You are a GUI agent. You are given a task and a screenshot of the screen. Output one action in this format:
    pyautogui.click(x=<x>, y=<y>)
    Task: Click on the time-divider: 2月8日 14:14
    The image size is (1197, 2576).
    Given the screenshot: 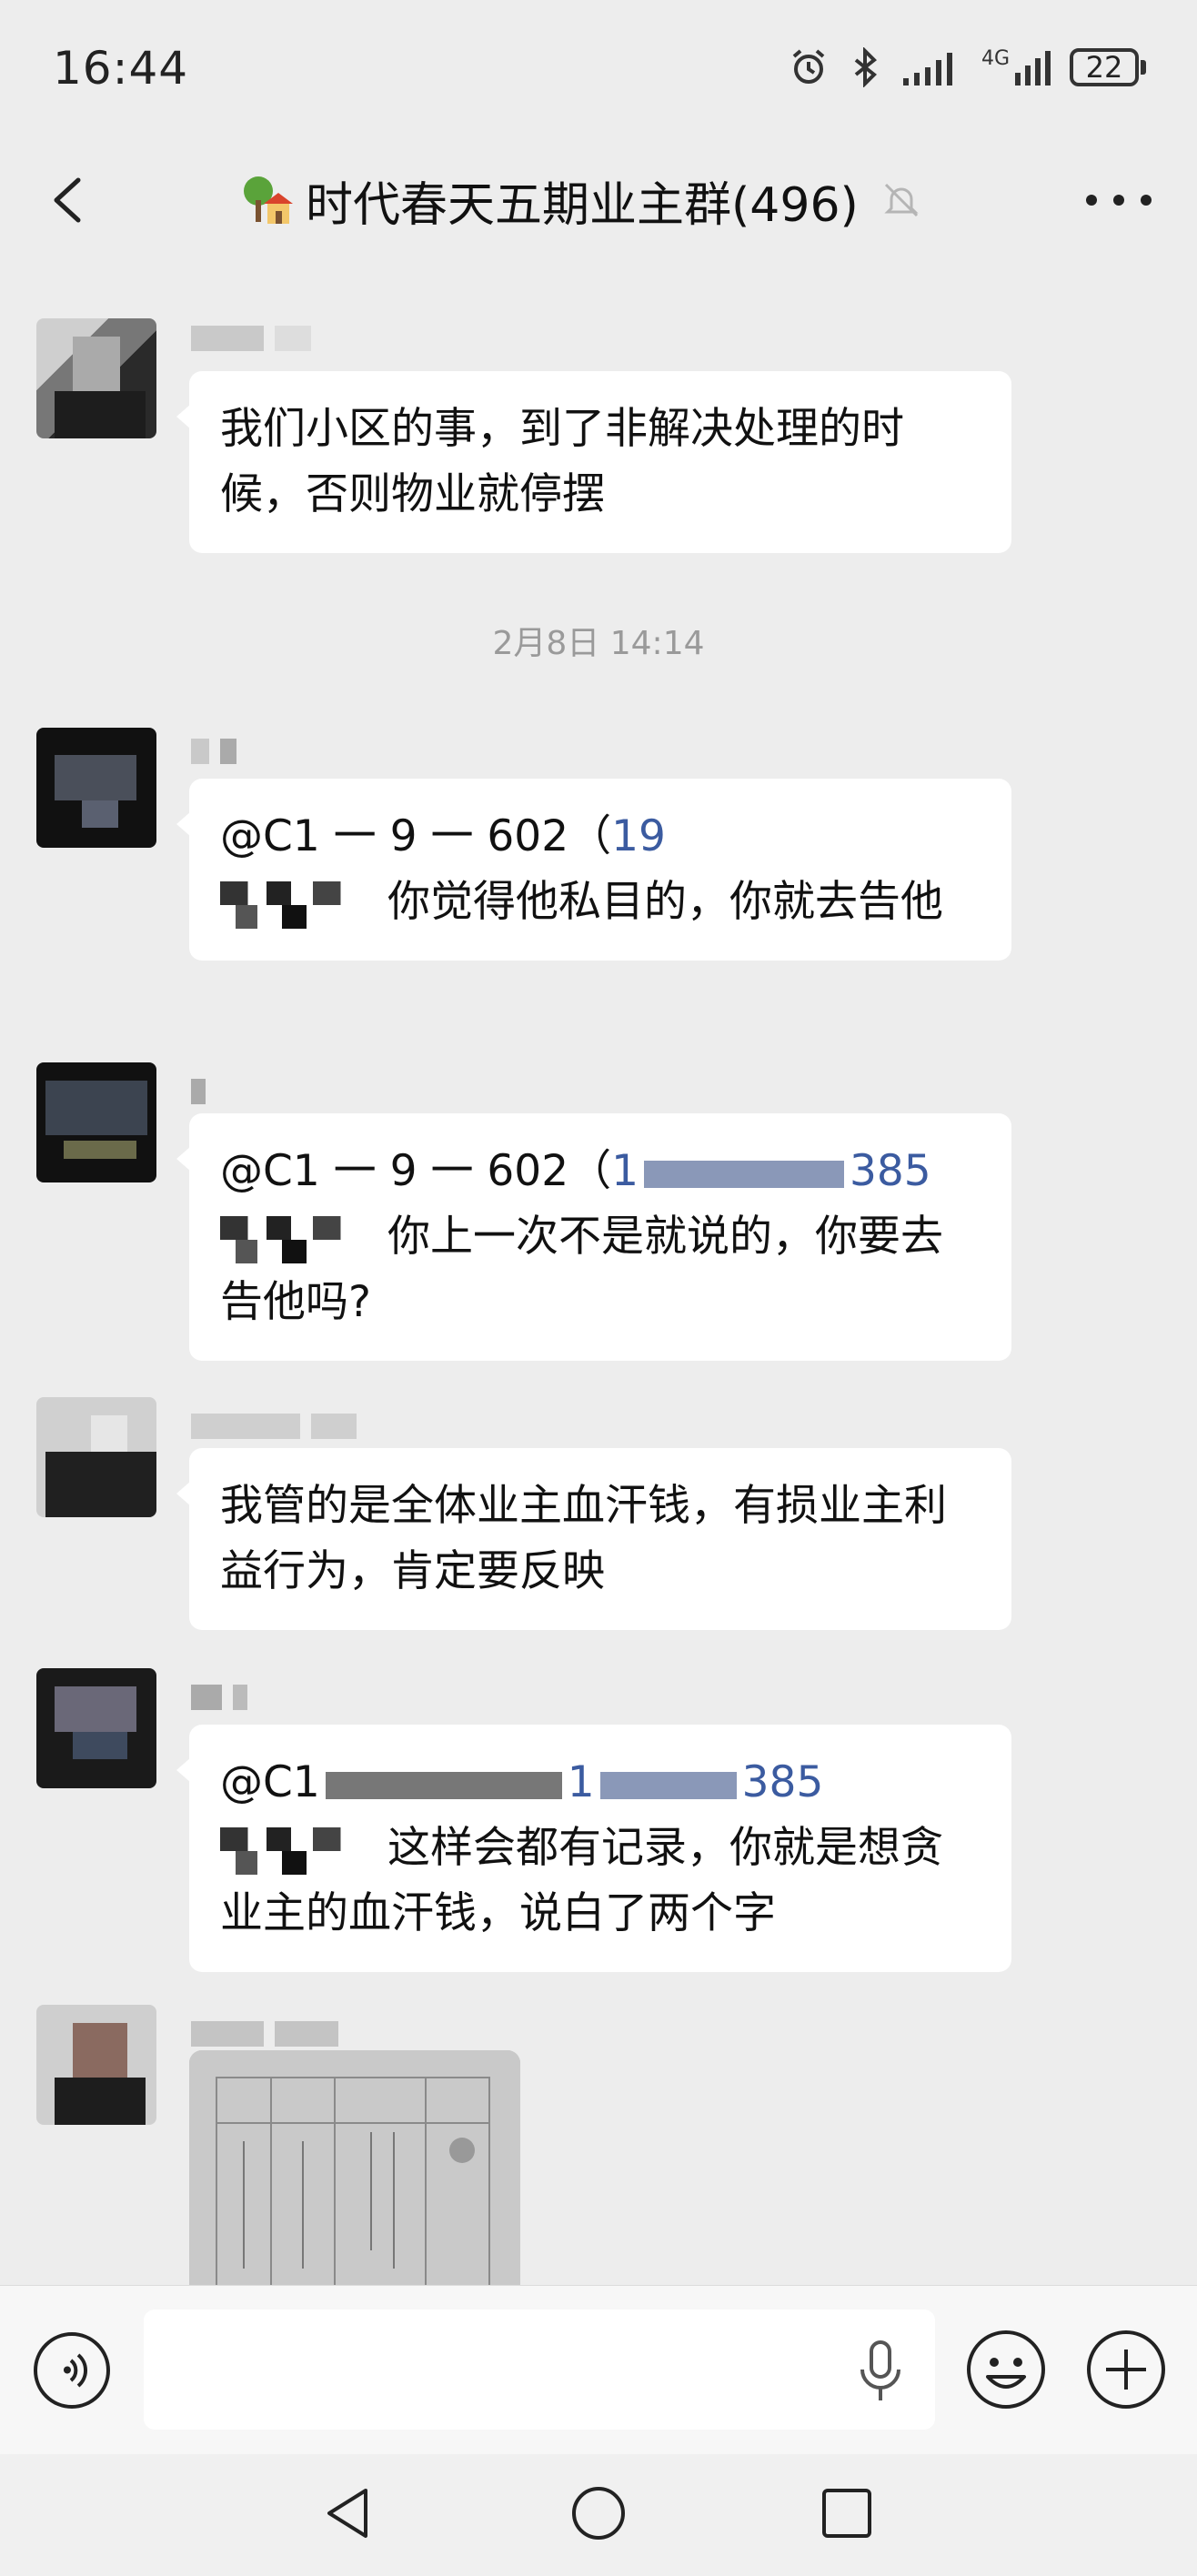 What is the action you would take?
    pyautogui.click(x=598, y=643)
    